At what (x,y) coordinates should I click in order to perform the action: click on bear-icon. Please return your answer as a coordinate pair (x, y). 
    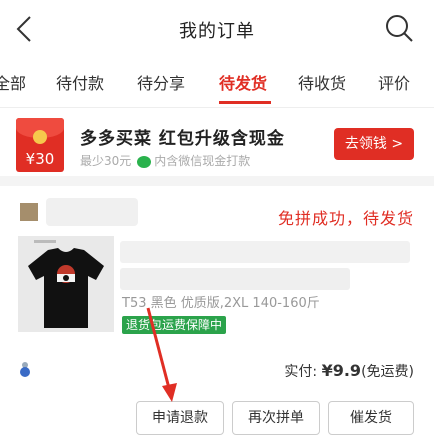
    Looking at the image, I should click on (25, 369).